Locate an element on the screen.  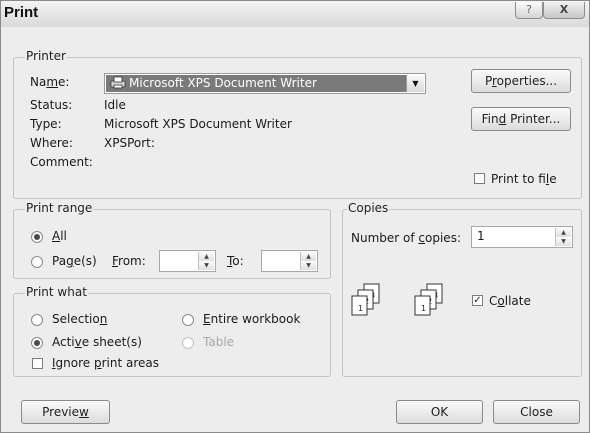
printer-name-value: Microsoft XPS Document Writer is located at coordinates (256, 83).